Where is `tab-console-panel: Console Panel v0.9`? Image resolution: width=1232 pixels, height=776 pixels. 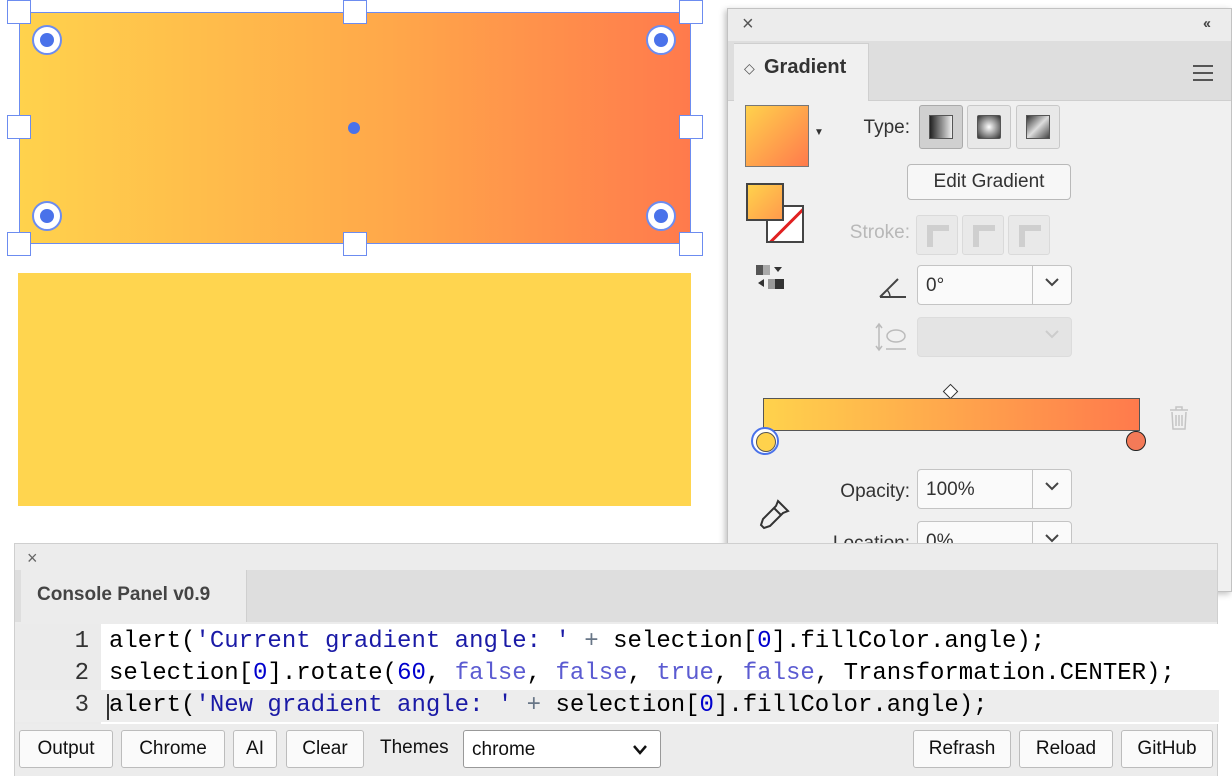 tab-console-panel: Console Panel v0.9 is located at coordinates (134, 596).